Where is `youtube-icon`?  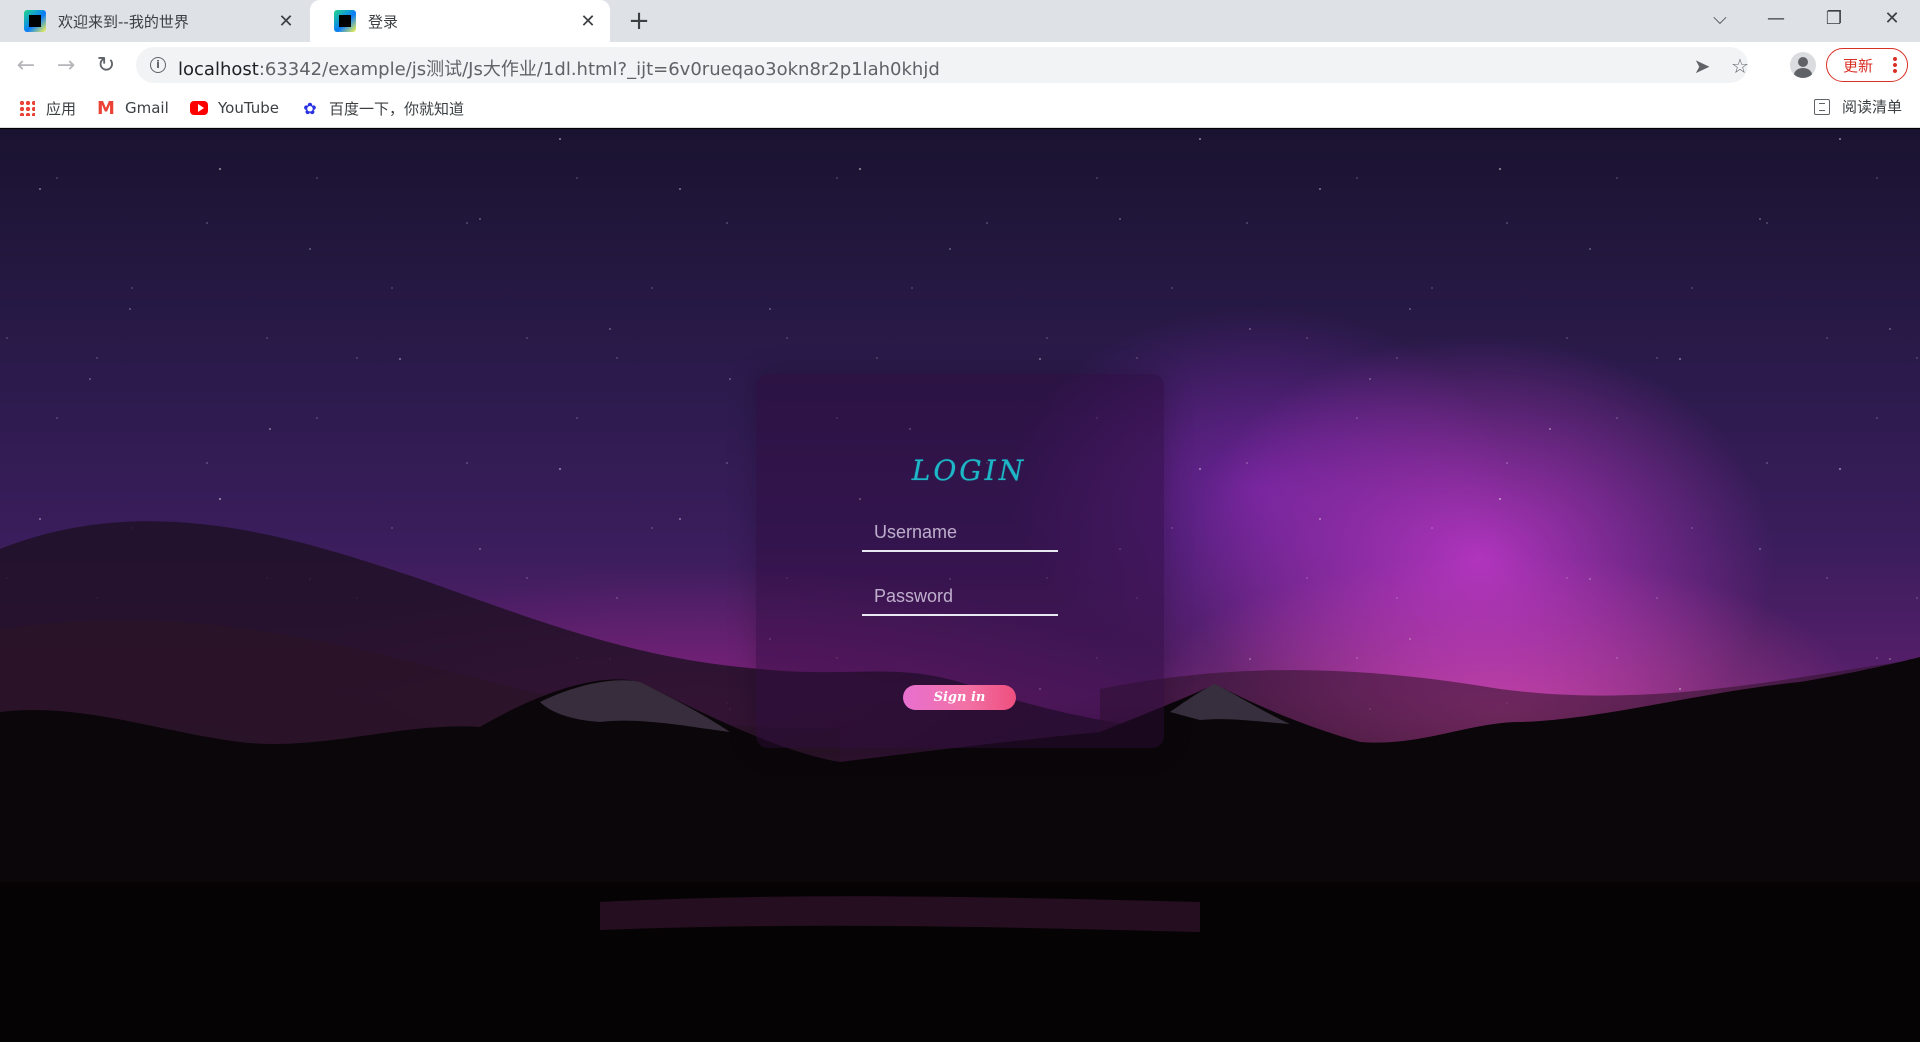
youtube-icon is located at coordinates (199, 108).